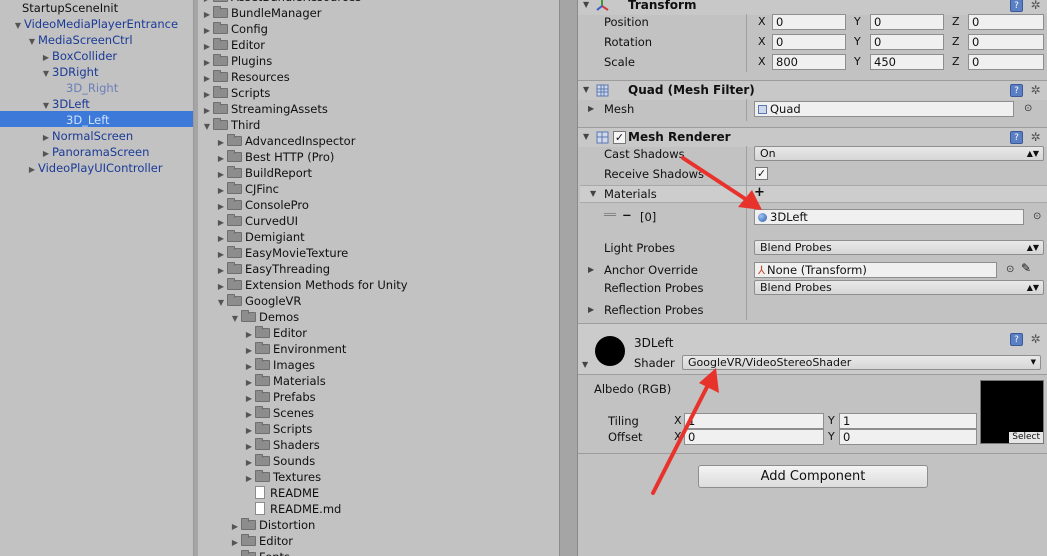  Describe the element at coordinates (1006, 22) in the screenshot. I see `position-z-field: 0` at that location.